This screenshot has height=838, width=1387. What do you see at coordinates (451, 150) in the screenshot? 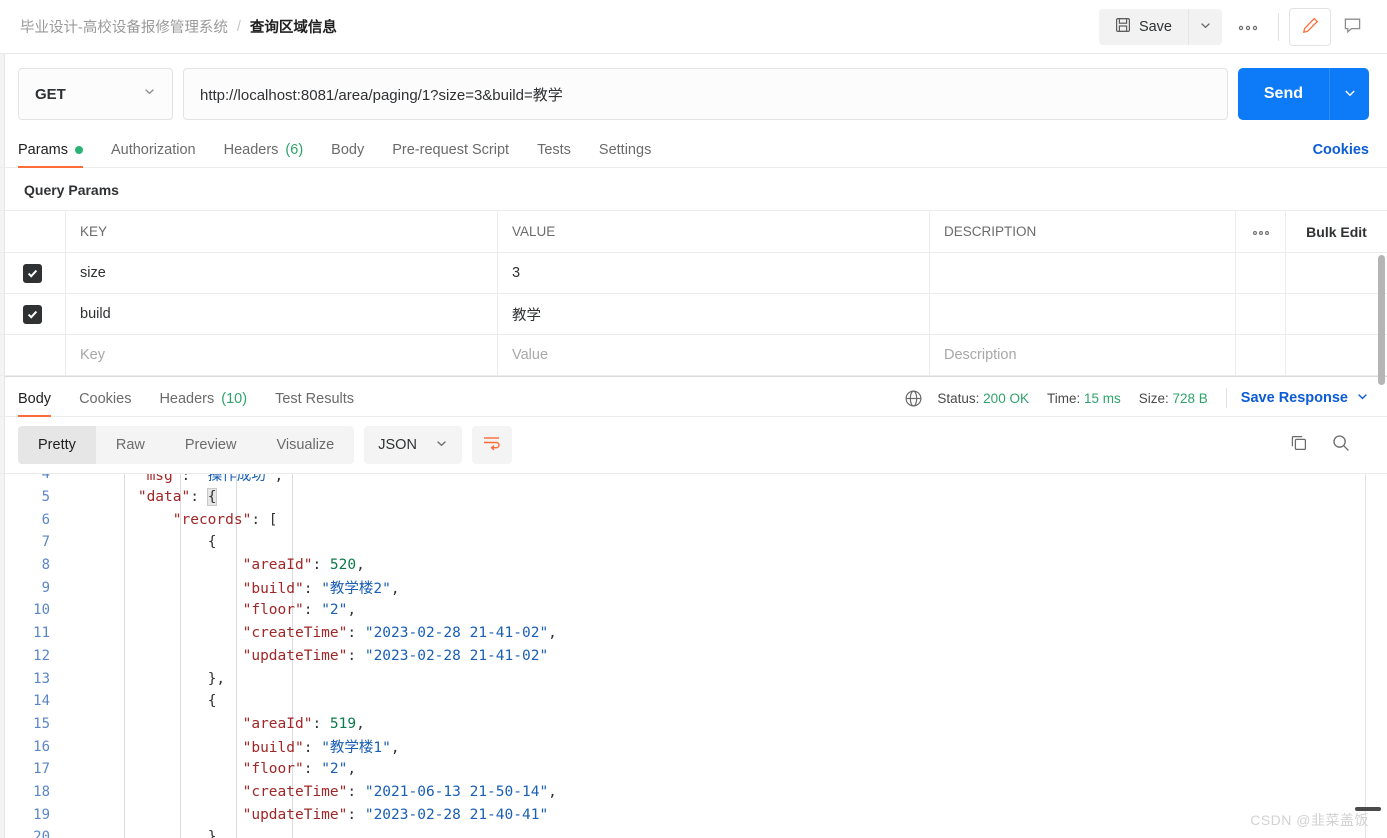
I see `tab-pre-request-script-label: Pre-request Script` at bounding box center [451, 150].